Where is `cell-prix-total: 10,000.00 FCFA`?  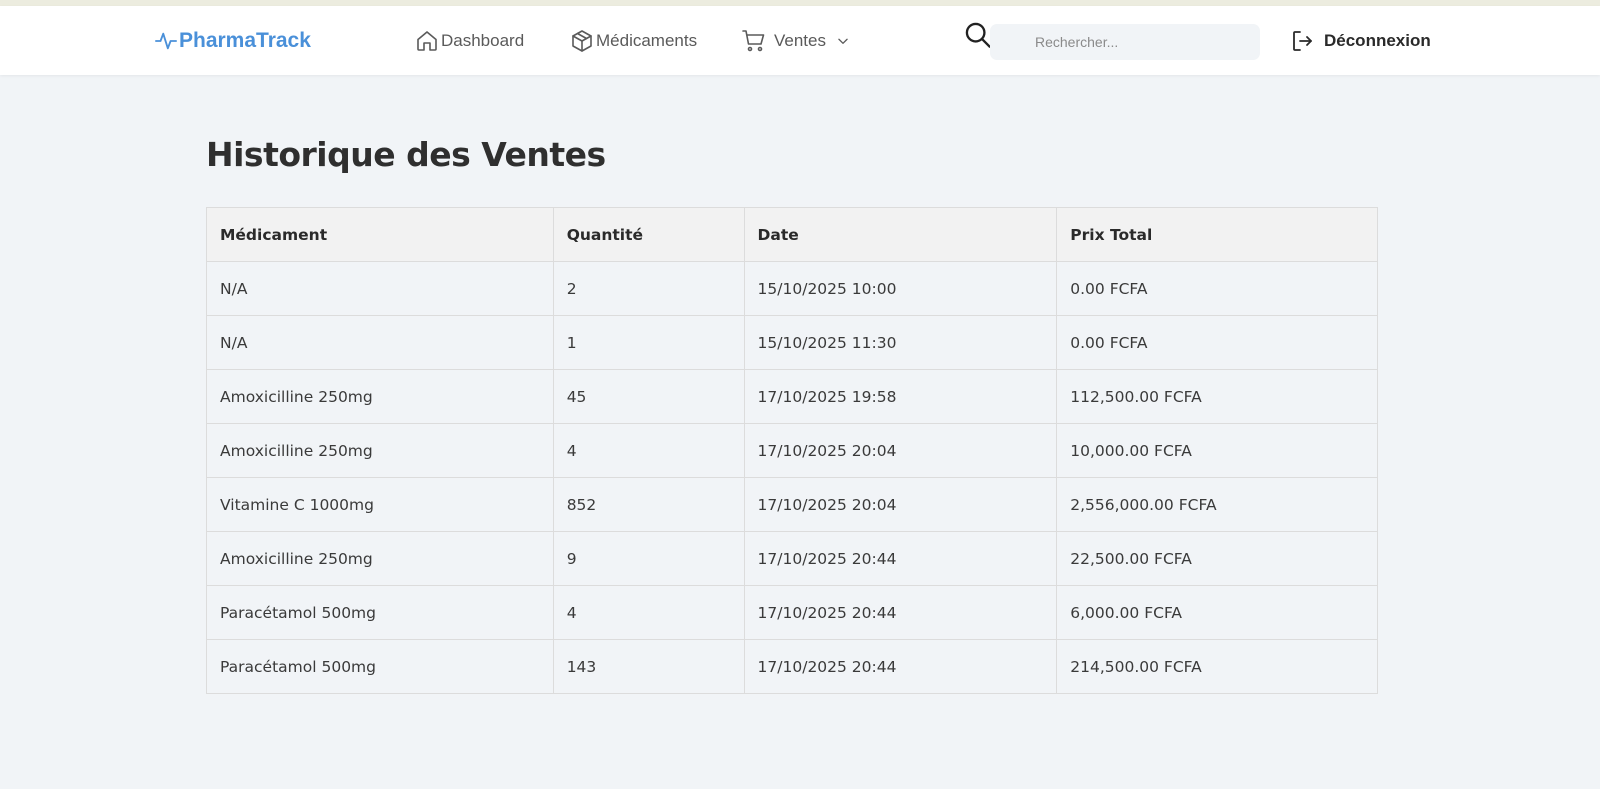 cell-prix-total: 10,000.00 FCFA is located at coordinates (1217, 450).